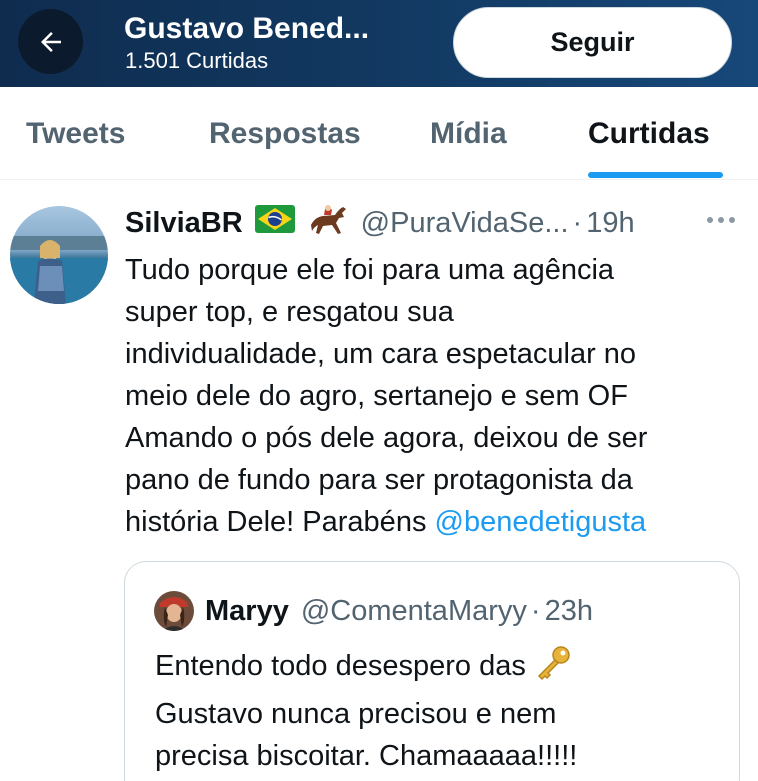 Image resolution: width=758 pixels, height=781 pixels. Describe the element at coordinates (370, 270) in the screenshot. I see `tweet-text-line: Tudo porque ele foi para uma agência` at that location.